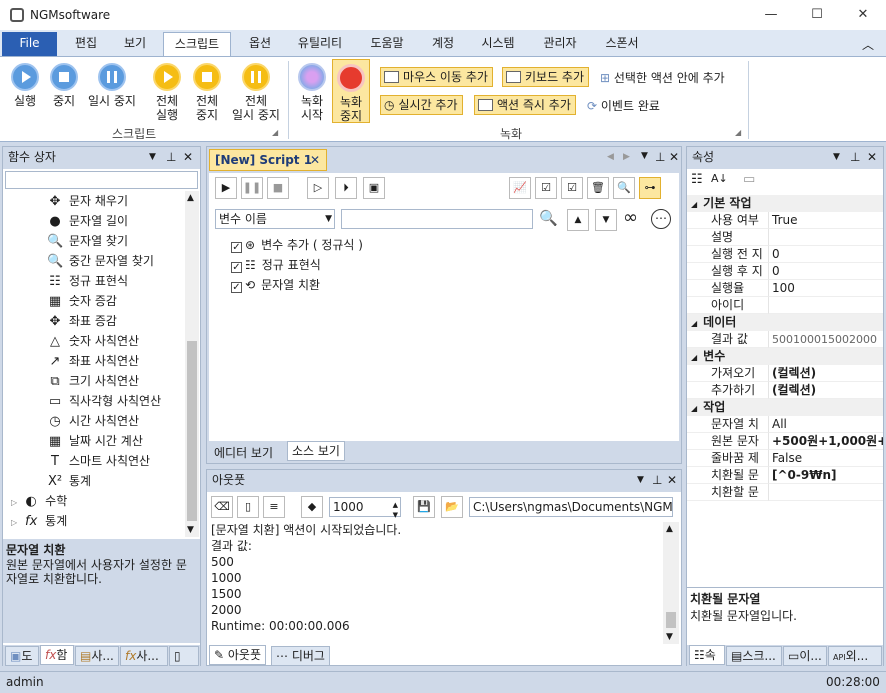 This screenshot has height=693, width=886. I want to click on property-row: 아이디, so click(785, 305).